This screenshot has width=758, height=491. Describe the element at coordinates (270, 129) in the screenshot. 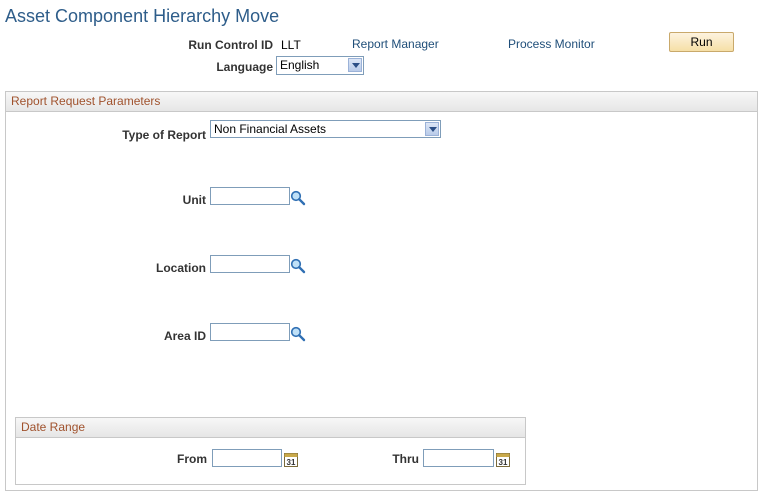

I see `type-of-report-value: Non Financial Assets` at that location.